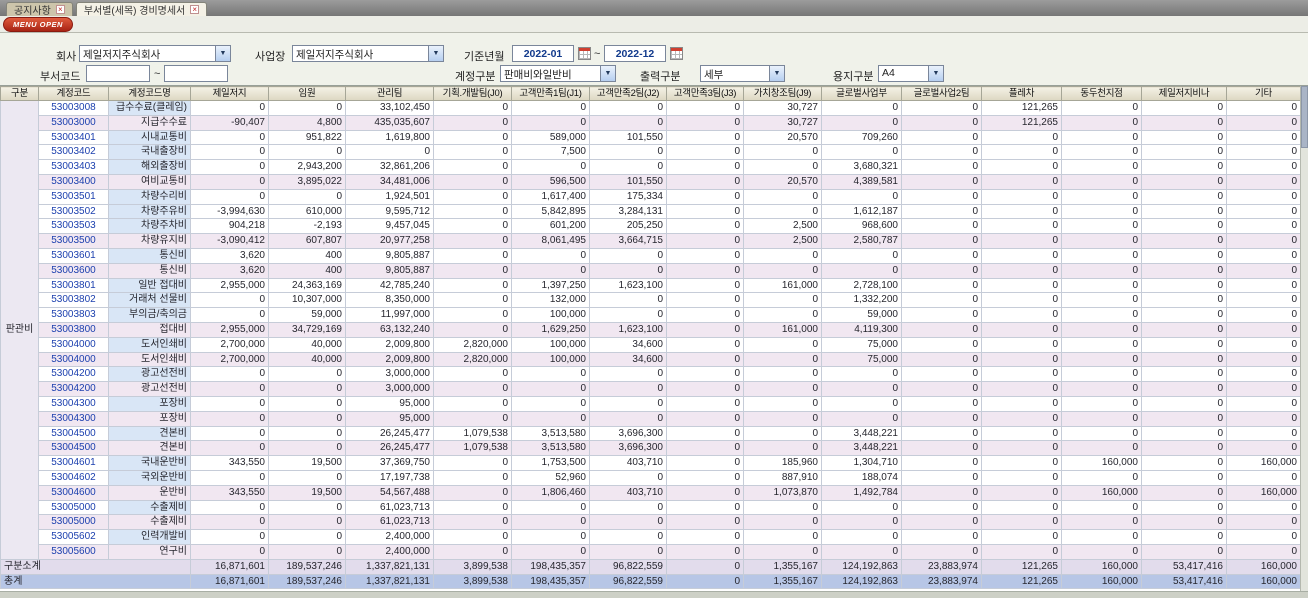 This screenshot has width=1308, height=598. I want to click on account-code-cell: 53005600, so click(73, 551).